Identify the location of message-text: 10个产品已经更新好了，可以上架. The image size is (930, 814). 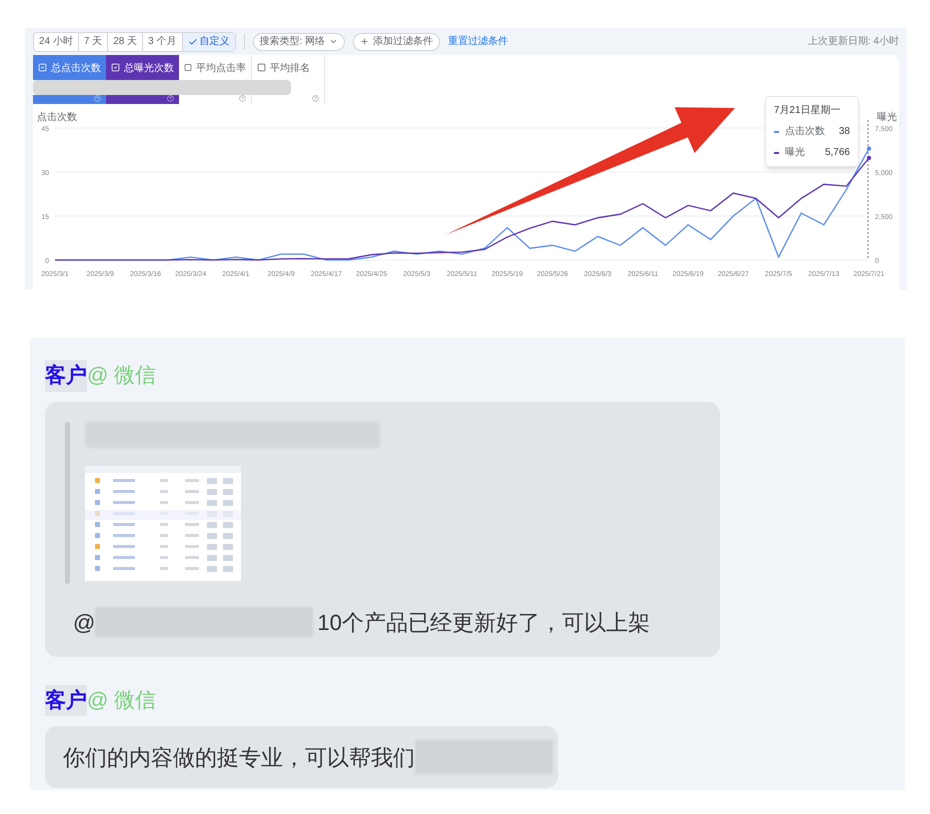
(483, 622).